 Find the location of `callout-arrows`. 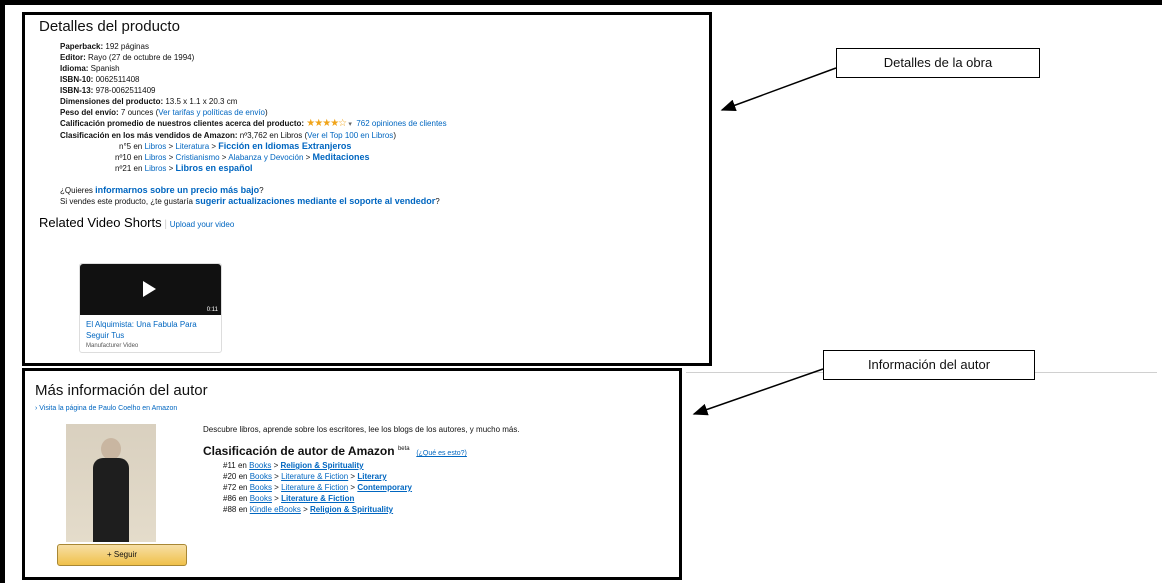

callout-arrows is located at coordinates (764, 241).